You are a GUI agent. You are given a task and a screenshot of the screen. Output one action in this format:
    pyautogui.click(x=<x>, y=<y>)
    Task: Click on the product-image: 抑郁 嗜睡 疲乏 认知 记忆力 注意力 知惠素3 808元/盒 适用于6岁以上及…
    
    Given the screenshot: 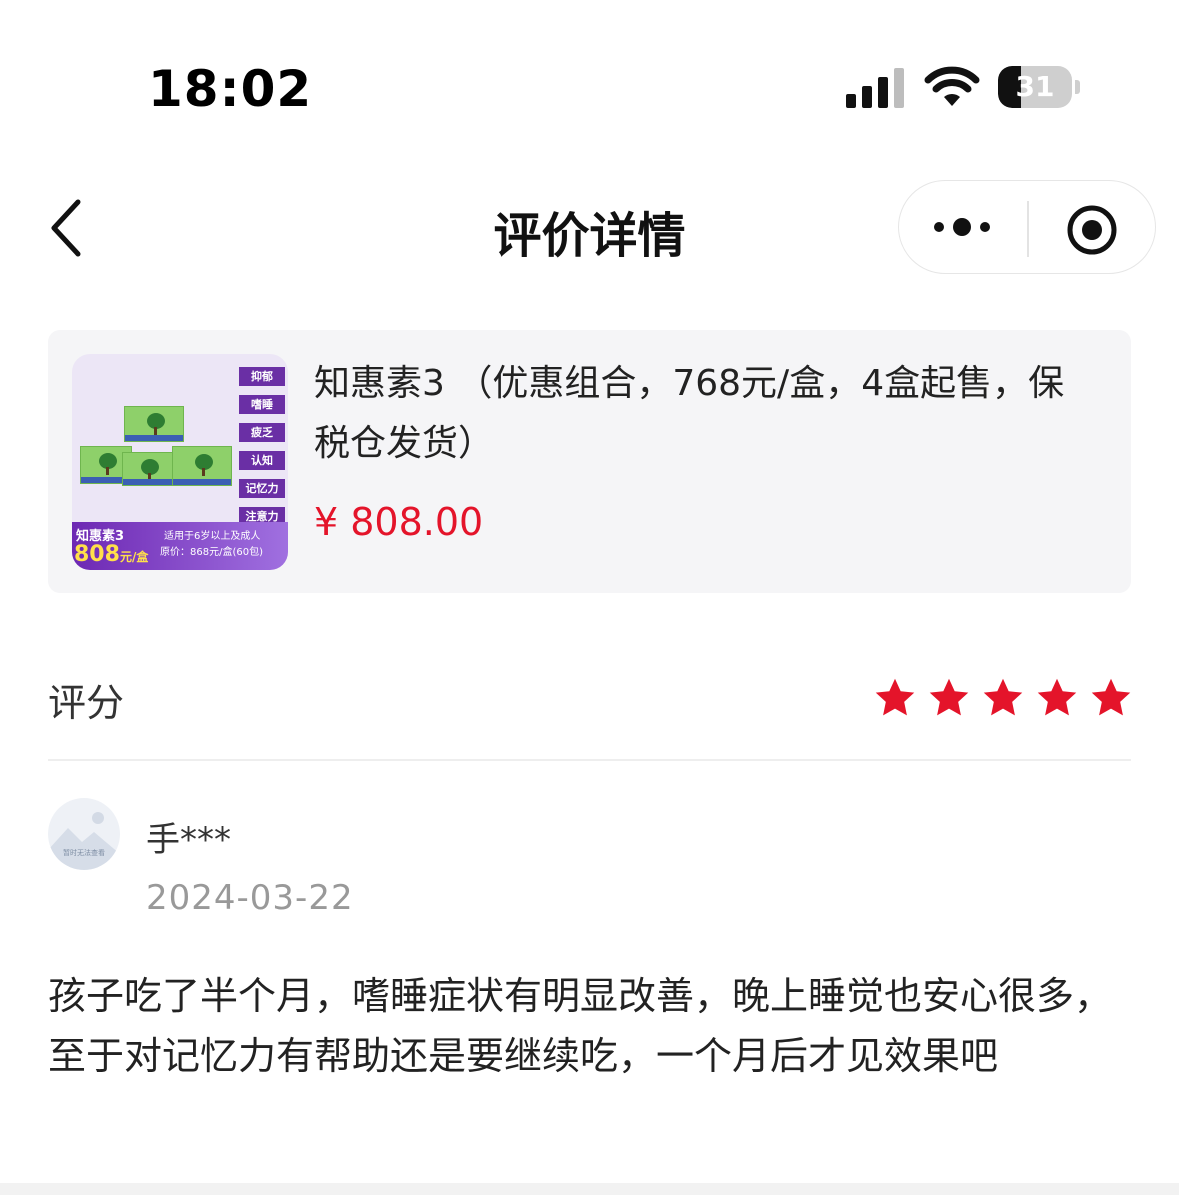 What is the action you would take?
    pyautogui.click(x=180, y=462)
    